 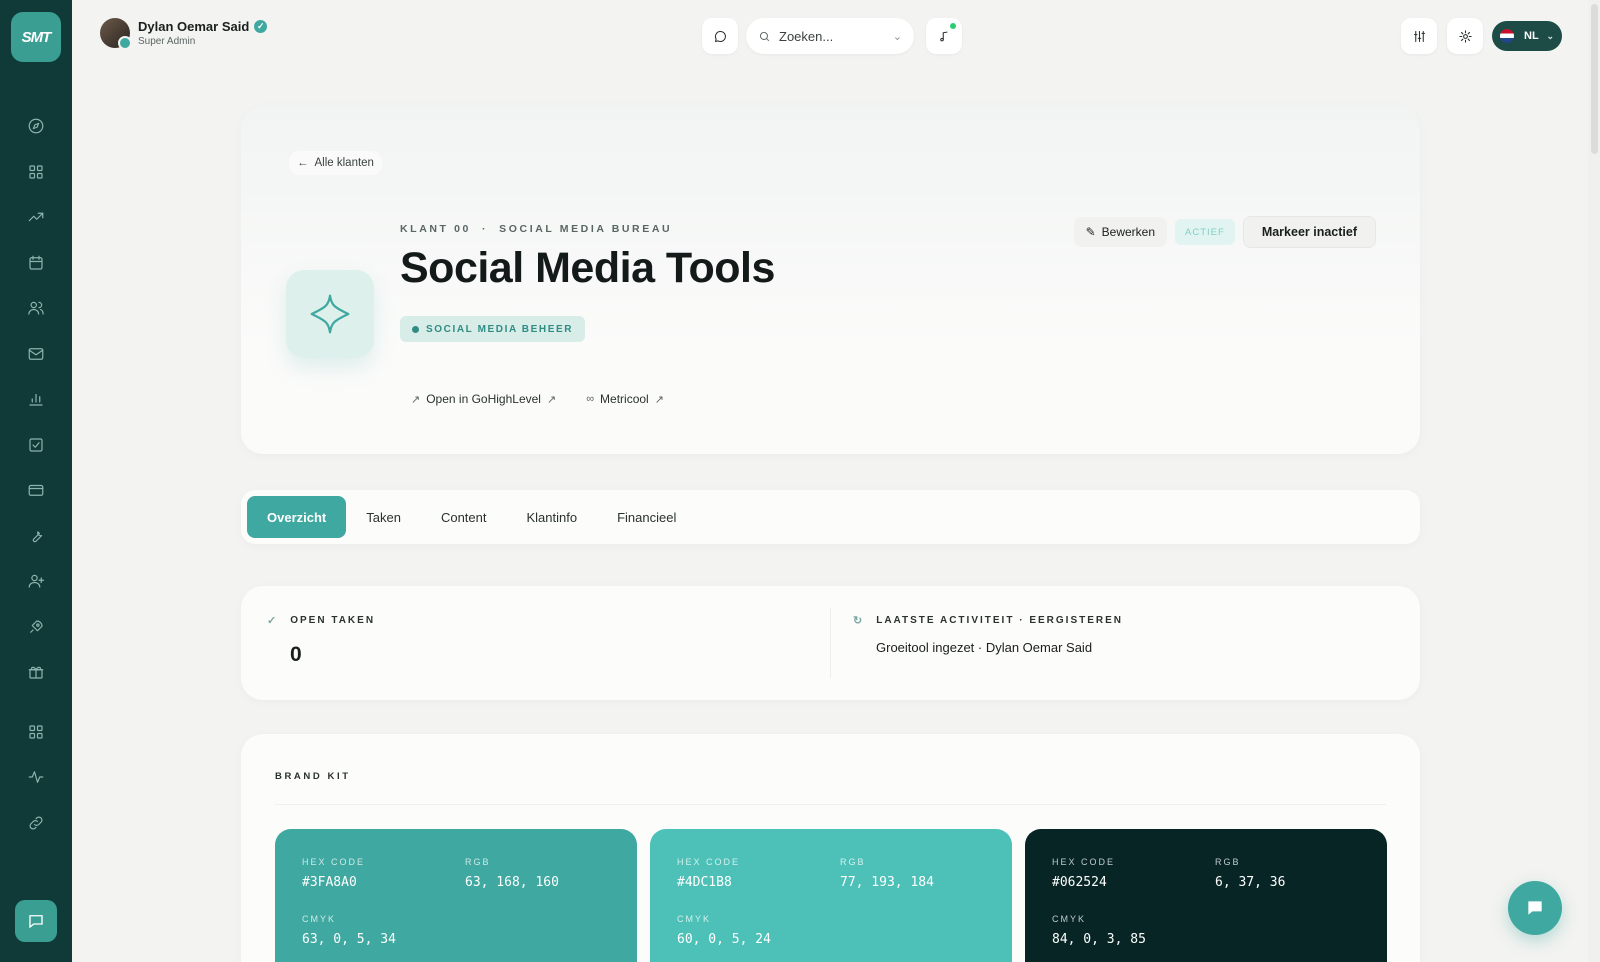 I want to click on gohighlevel-link: ↗ Open in GoHighLevel ↗, so click(x=483, y=399).